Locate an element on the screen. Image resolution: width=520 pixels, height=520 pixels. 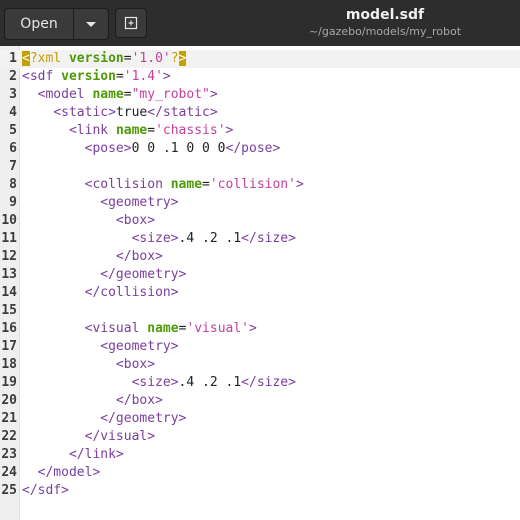
line-number: 11 is located at coordinates (9, 238).